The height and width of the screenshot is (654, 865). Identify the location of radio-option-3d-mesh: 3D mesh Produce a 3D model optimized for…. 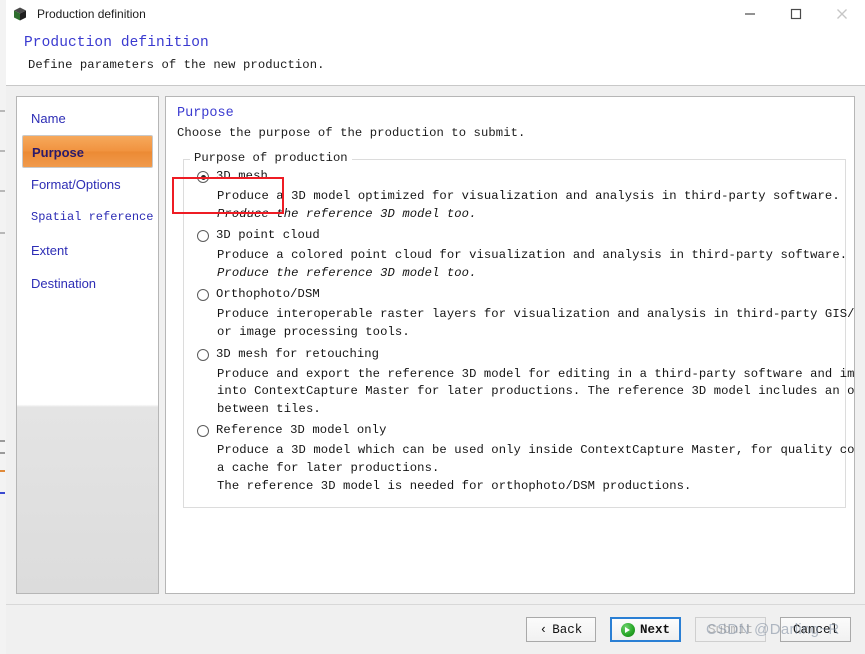
(520, 195).